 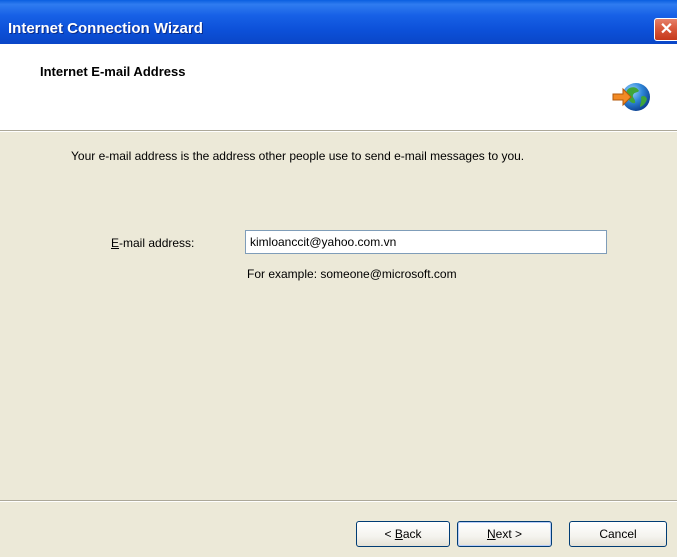 I want to click on email-label-rest: -mail address:, so click(x=157, y=243).